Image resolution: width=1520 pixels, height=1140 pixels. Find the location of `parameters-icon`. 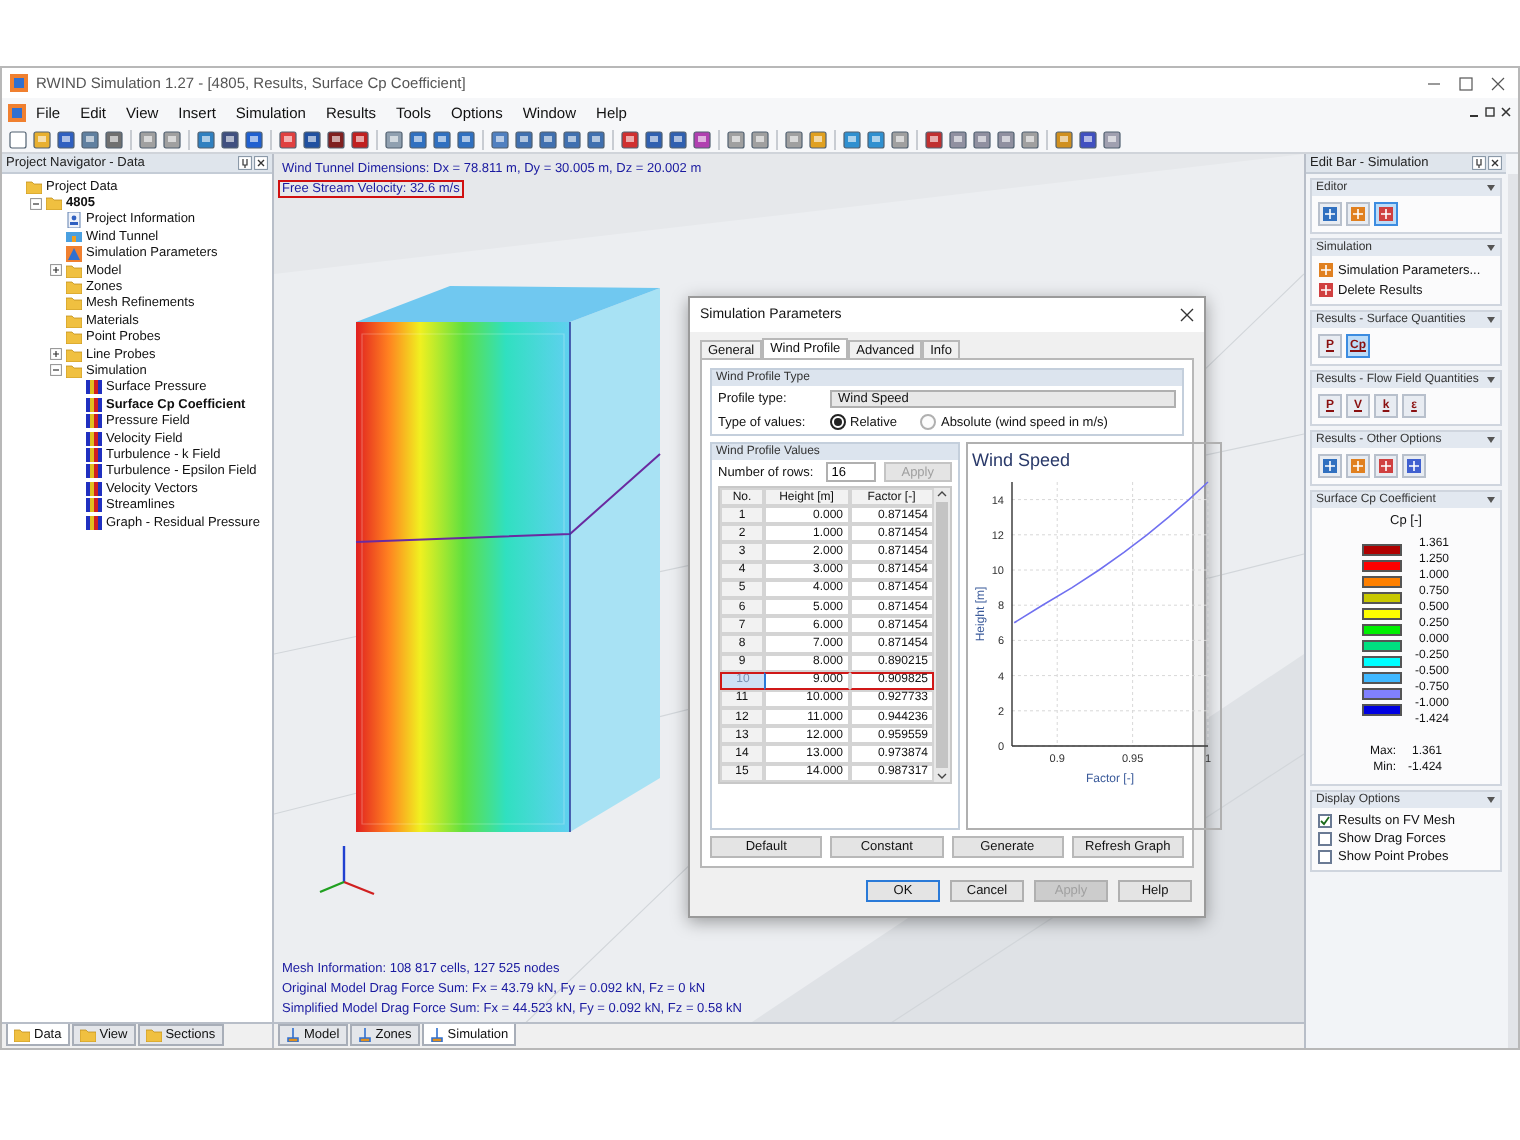

parameters-icon is located at coordinates (74, 253).